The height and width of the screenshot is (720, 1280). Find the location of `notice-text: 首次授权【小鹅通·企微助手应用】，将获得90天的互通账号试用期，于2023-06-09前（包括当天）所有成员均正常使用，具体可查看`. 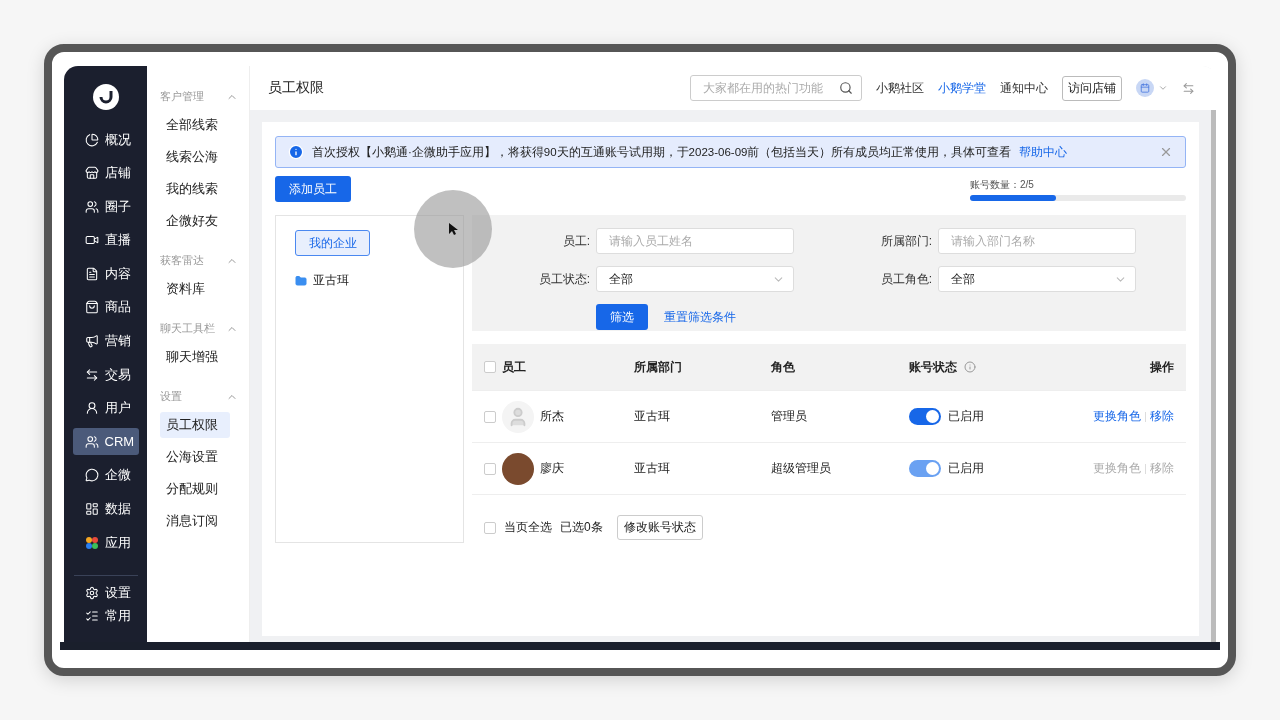

notice-text: 首次授权【小鹅通·企微助手应用】，将获得90天的互通账号试用期，于2023-06-09前（包括当天）所有成员均正常使用，具体可查看 is located at coordinates (662, 152).